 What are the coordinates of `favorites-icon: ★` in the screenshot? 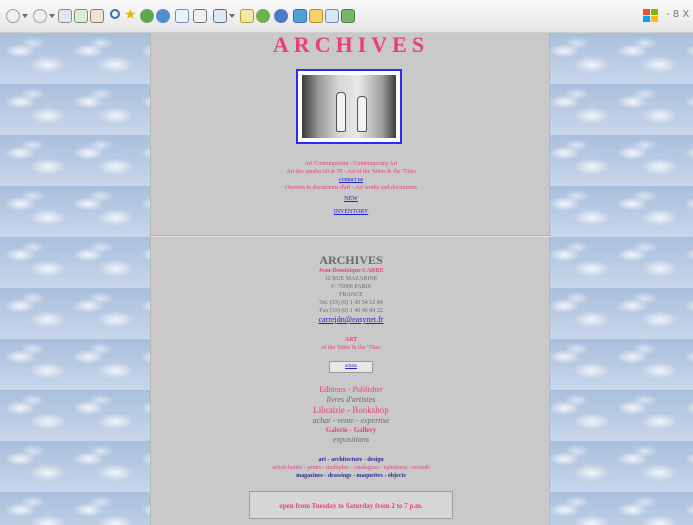 It's located at (131, 16).